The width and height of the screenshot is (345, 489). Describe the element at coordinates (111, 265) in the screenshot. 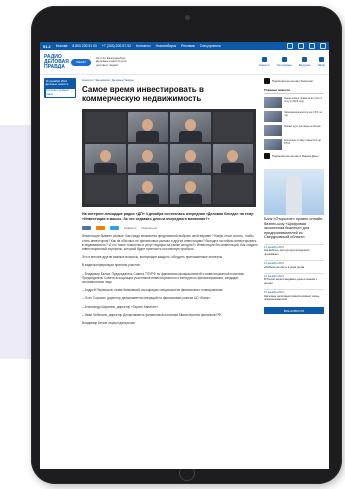

I see `article-paragraph: В видеоконференции приняли участие:` at that location.